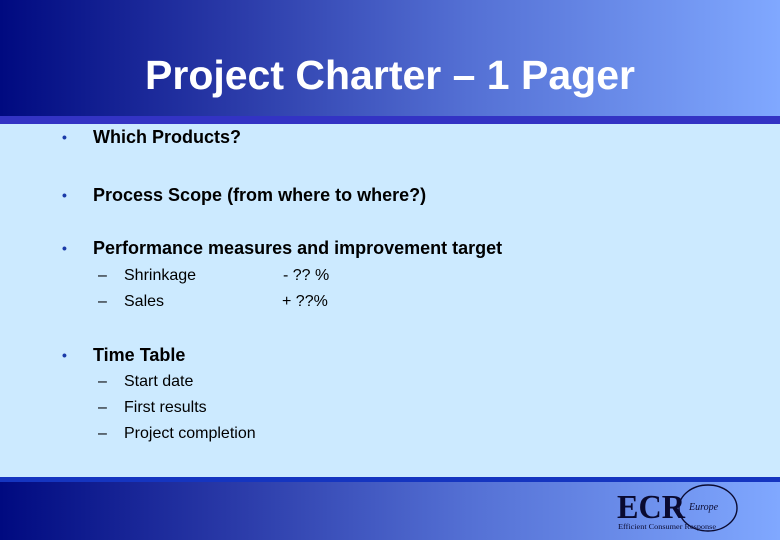 The width and height of the screenshot is (780, 540). What do you see at coordinates (160, 275) in the screenshot?
I see `subitem-text: Shrinkage` at bounding box center [160, 275].